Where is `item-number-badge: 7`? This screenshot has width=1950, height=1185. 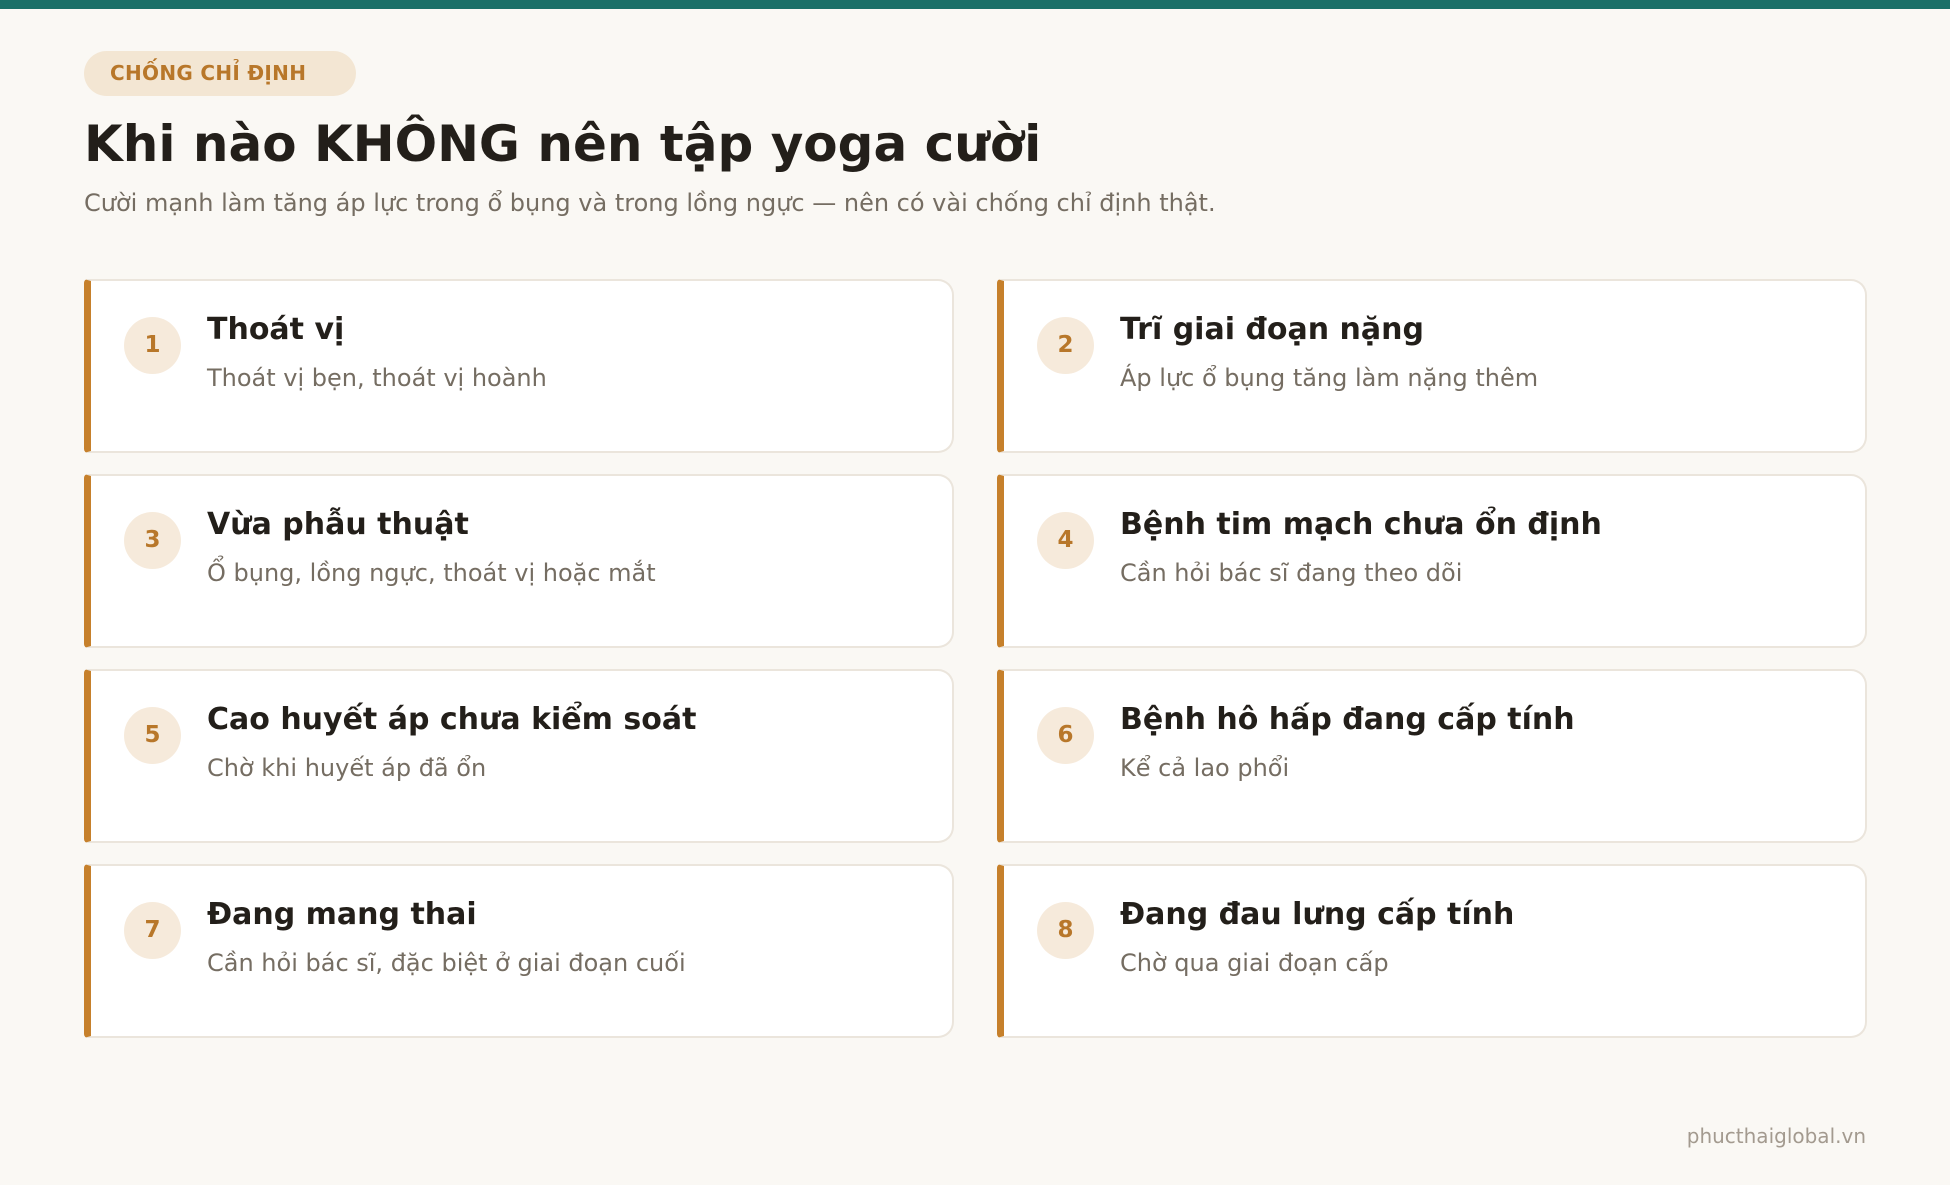 item-number-badge: 7 is located at coordinates (152, 930).